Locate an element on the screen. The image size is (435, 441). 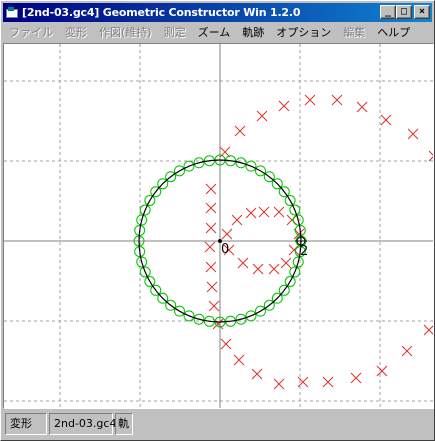
minimize-button: _ is located at coordinates (388, 12).